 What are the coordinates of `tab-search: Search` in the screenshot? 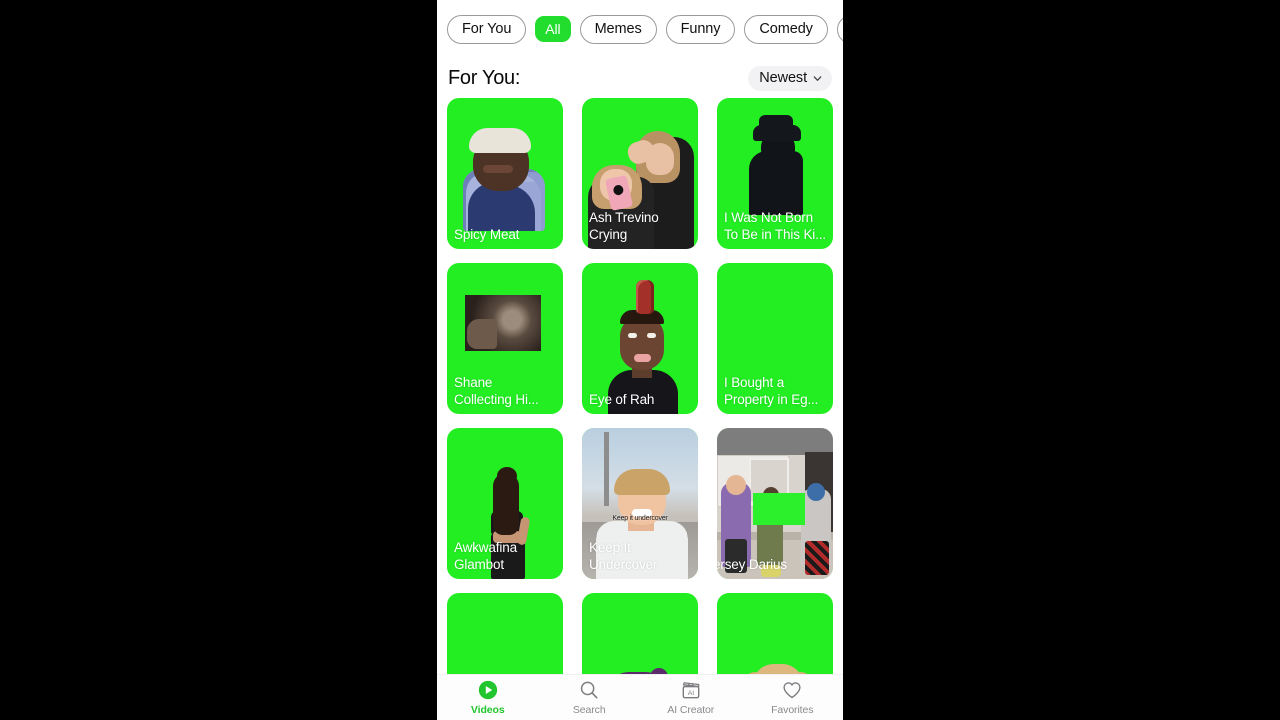 It's located at (590, 697).